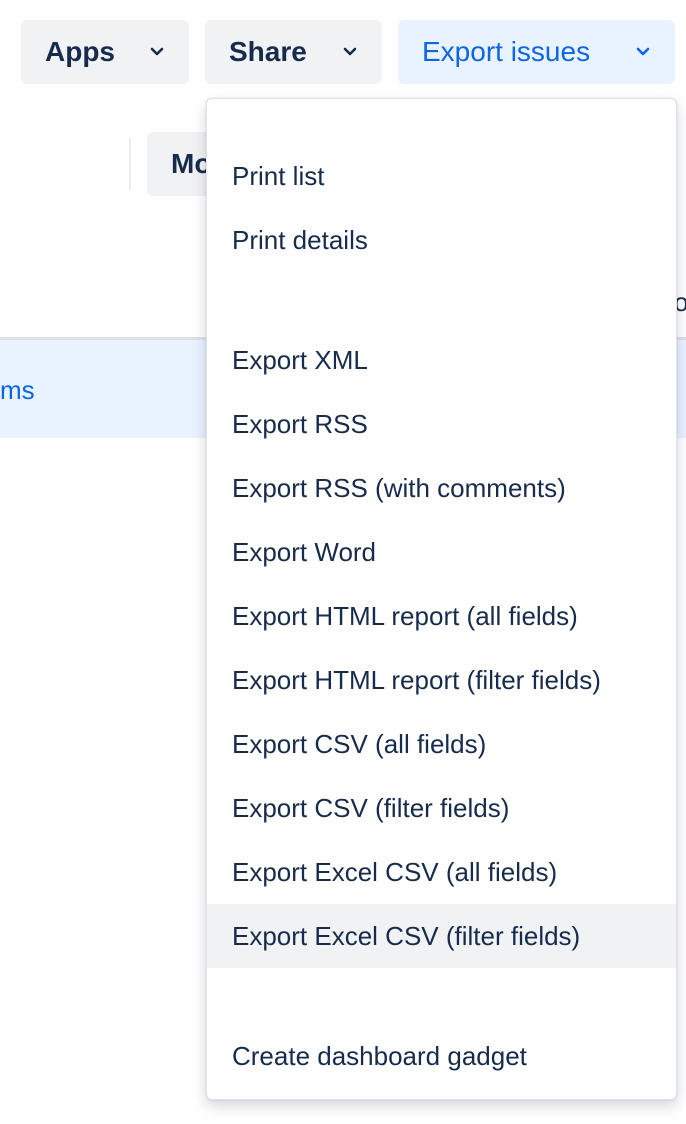 The height and width of the screenshot is (1124, 686). Describe the element at coordinates (268, 51) in the screenshot. I see `share-button-label: Share` at that location.